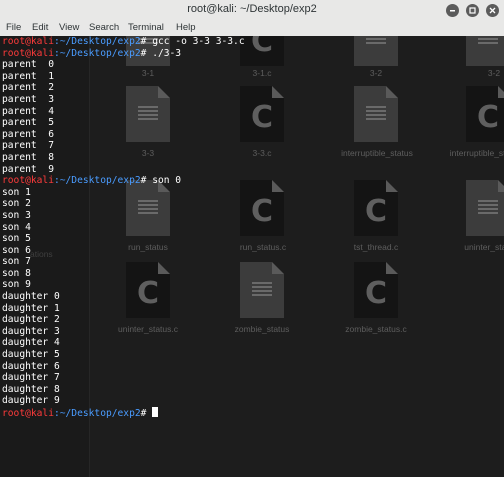 This screenshot has width=504, height=477. I want to click on window-title: root@kali: ~/Desktop/exp2, so click(252, 9).